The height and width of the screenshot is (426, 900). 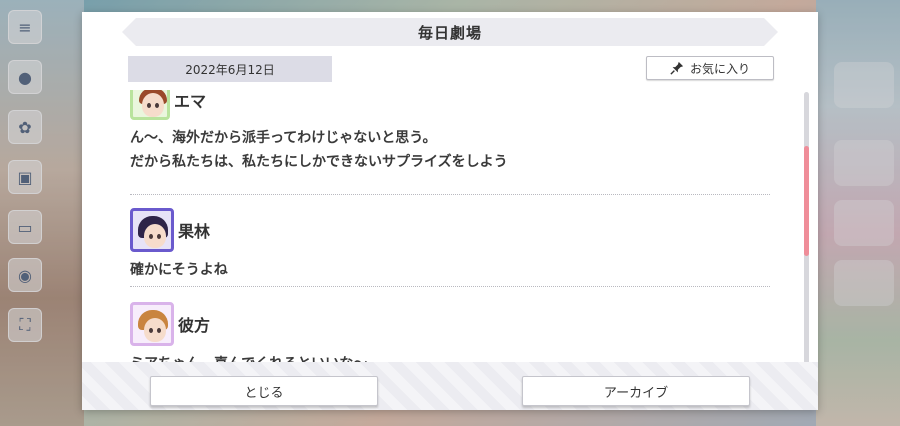 What do you see at coordinates (190, 101) in the screenshot?
I see `speaker-name: エマ` at bounding box center [190, 101].